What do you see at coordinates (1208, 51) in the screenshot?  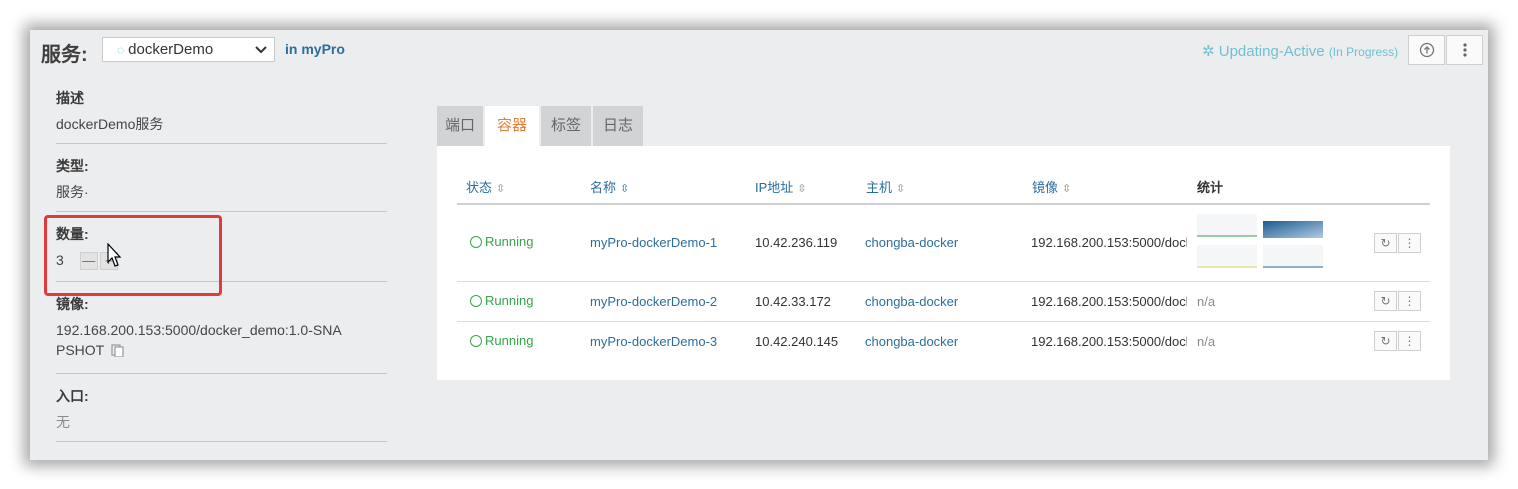 I see `spinner-icon: ✲` at bounding box center [1208, 51].